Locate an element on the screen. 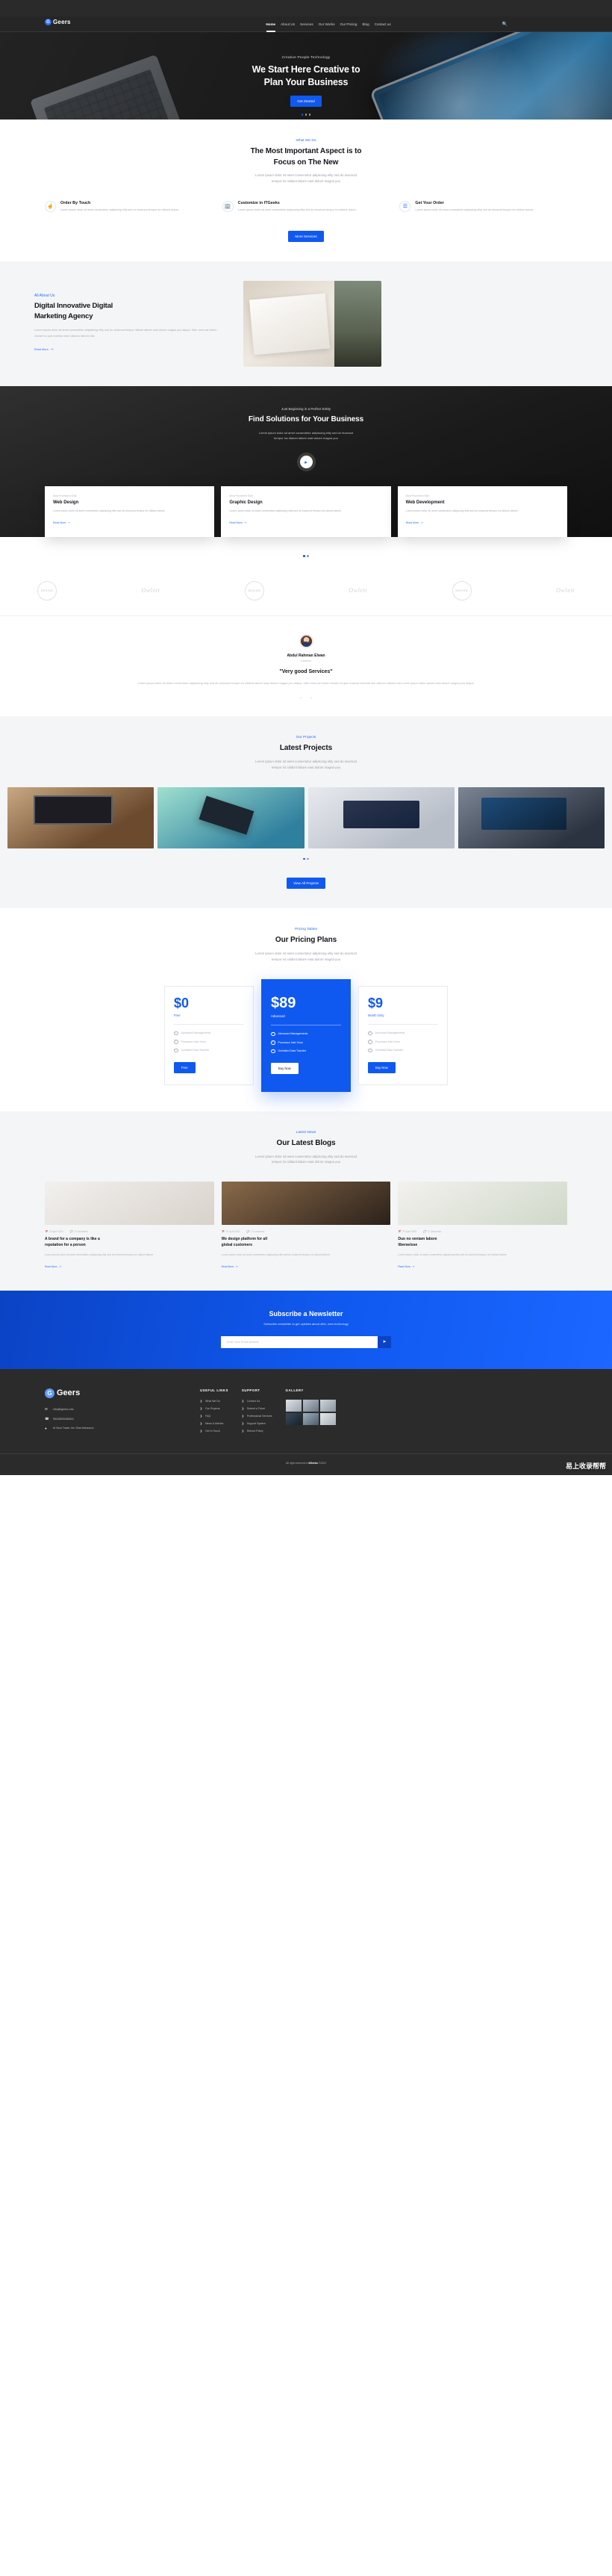 The image size is (612, 2576). footer-link: ❯ Refund Policy is located at coordinates (257, 1432).